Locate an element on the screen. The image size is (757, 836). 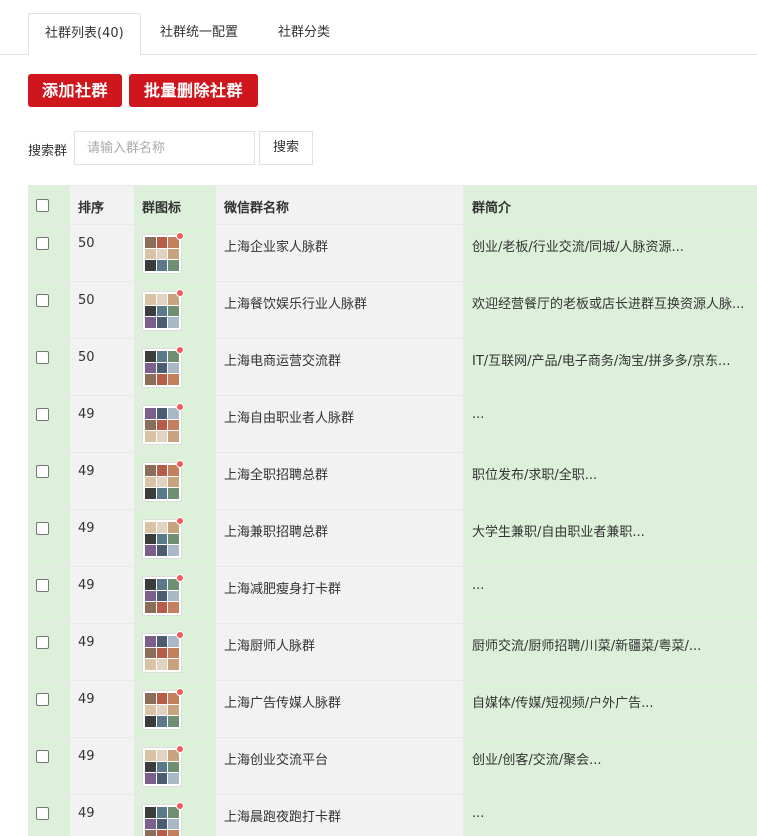
add-community-button: 添加社群 is located at coordinates (75, 90).